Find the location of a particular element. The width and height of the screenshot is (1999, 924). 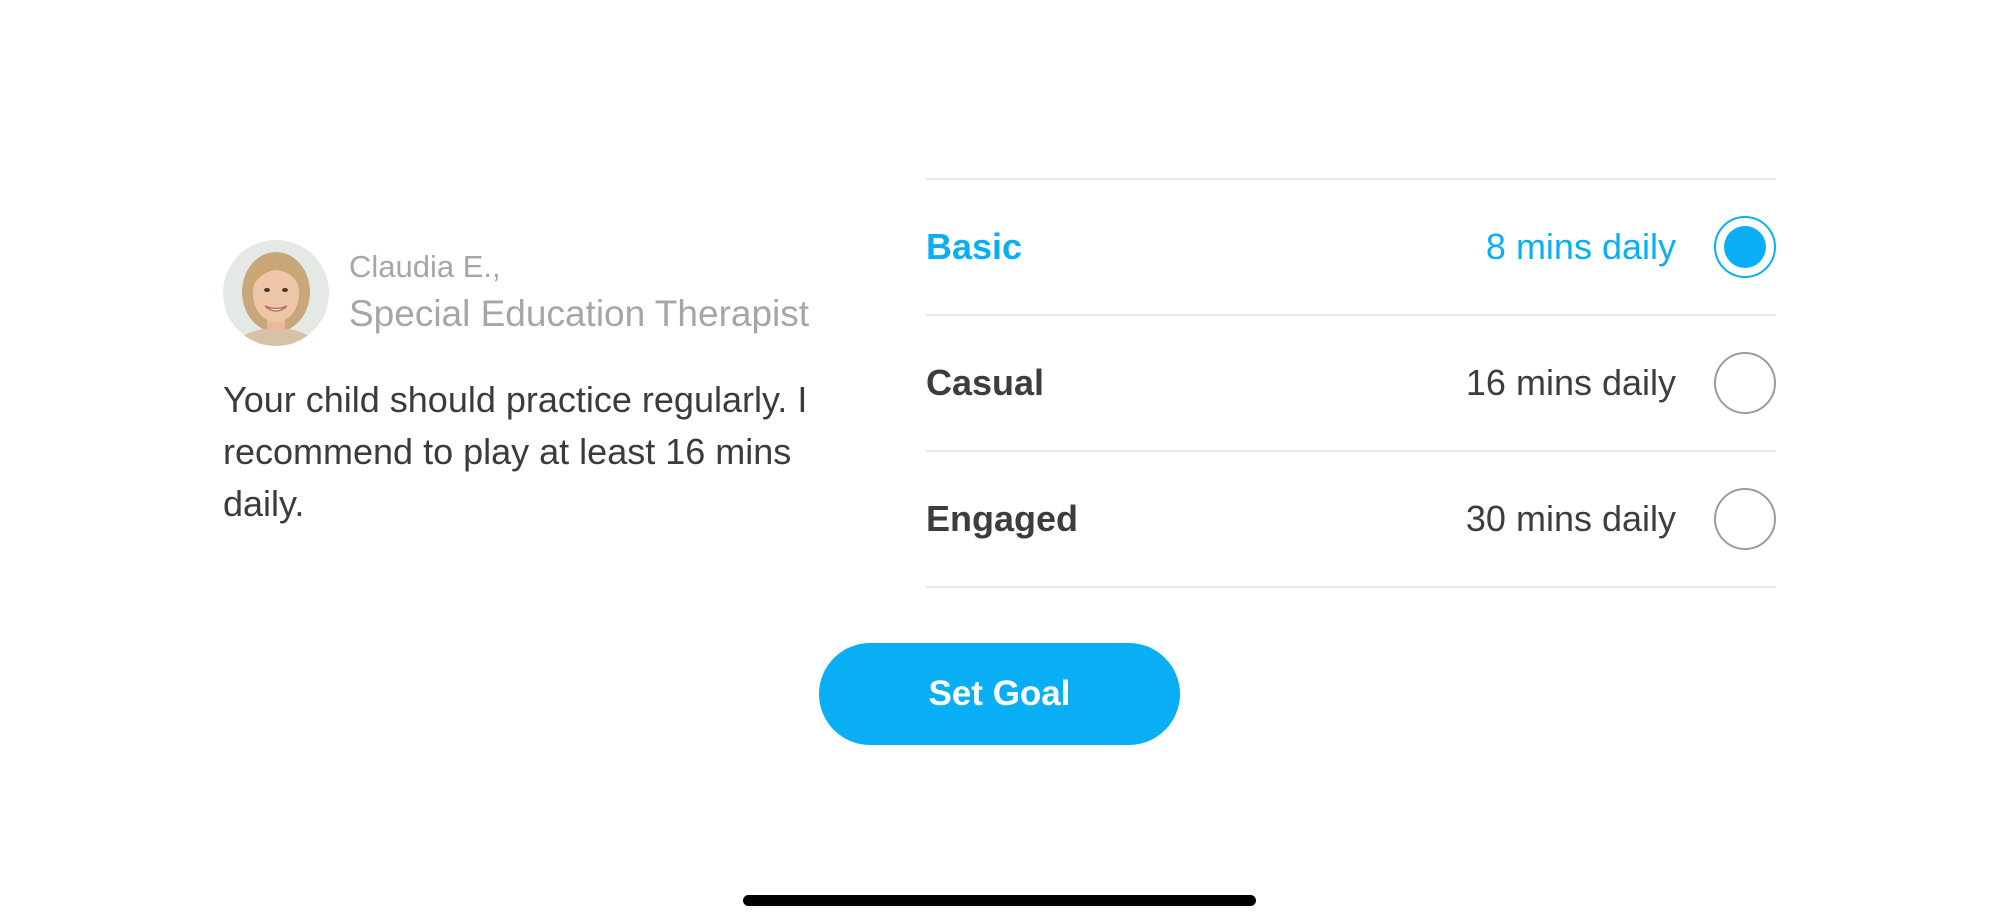

therapist-portrait-icon is located at coordinates (276, 293).